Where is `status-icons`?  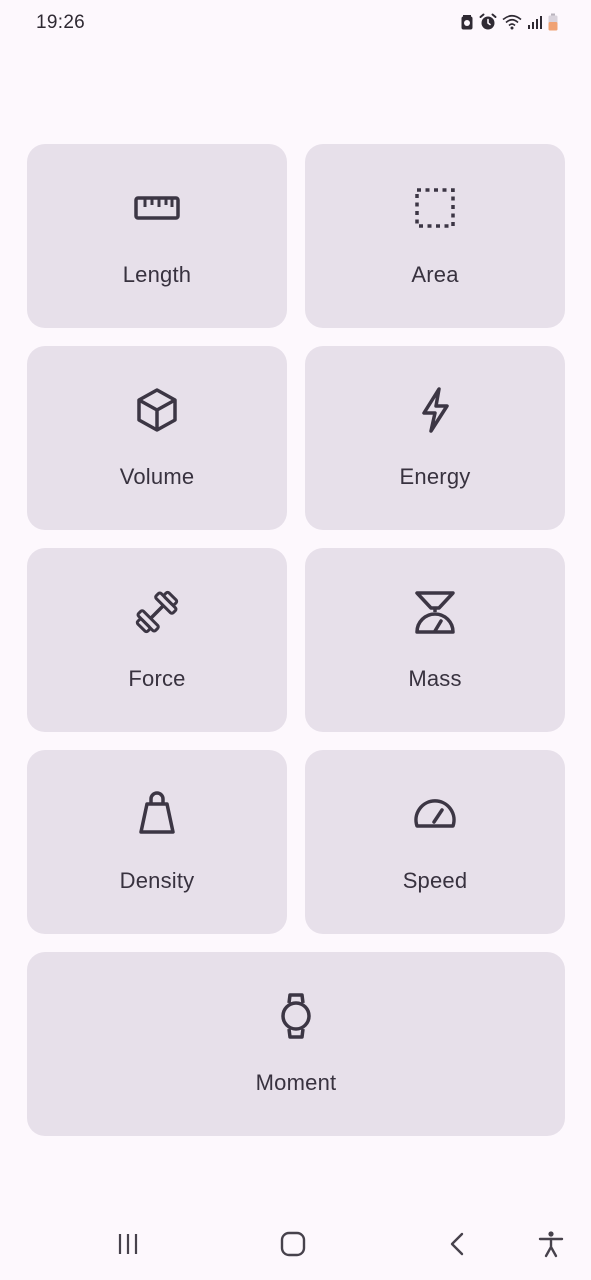 status-icons is located at coordinates (509, 22).